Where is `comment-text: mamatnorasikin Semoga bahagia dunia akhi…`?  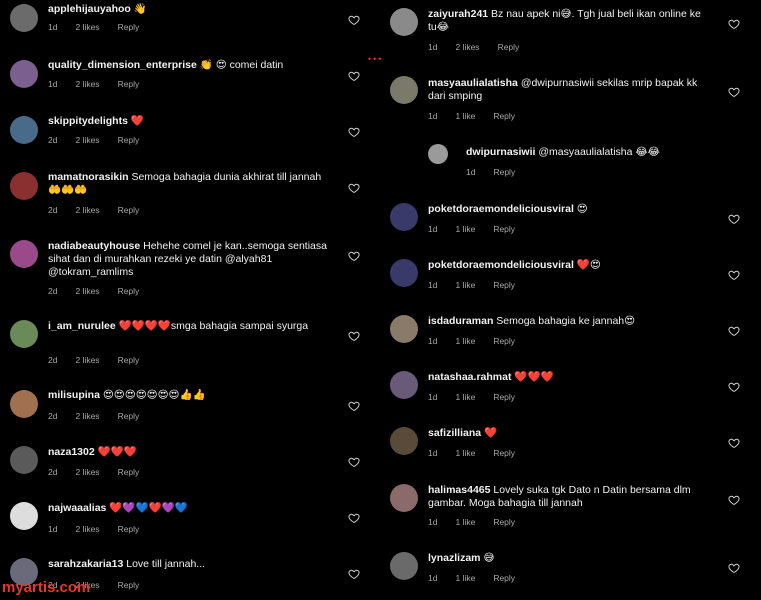 comment-text: mamatnorasikin Semoga bahagia dunia akhi… is located at coordinates (189, 184).